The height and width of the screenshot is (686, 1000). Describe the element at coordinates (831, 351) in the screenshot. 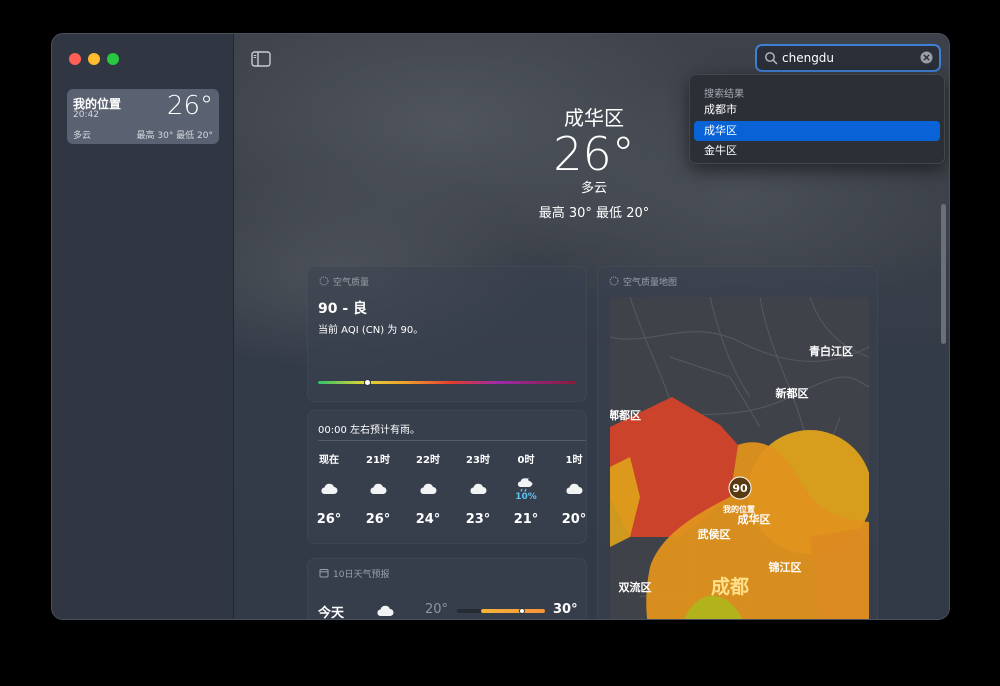

I see `map-label: 青白江区` at that location.